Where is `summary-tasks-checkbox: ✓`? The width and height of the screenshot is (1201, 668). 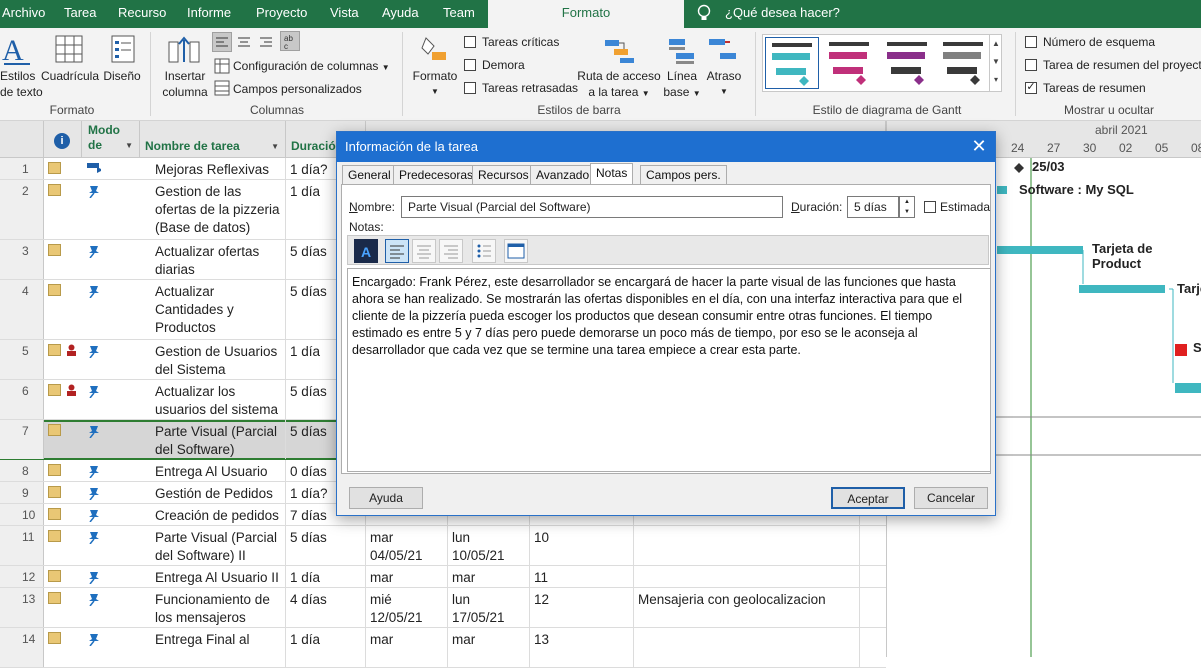 summary-tasks-checkbox: ✓ is located at coordinates (1031, 88).